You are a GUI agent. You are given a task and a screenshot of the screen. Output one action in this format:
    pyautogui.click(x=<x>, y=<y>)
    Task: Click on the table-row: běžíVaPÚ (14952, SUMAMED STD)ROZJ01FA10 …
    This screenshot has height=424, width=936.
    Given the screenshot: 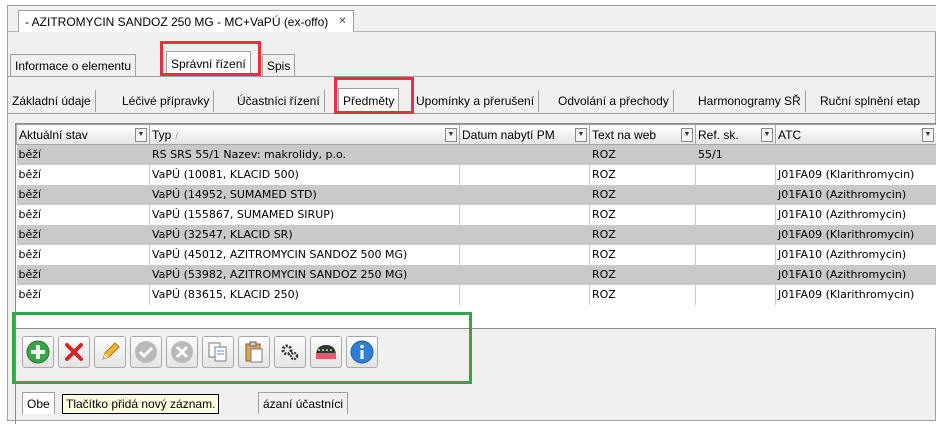 What is the action you would take?
    pyautogui.click(x=476, y=195)
    